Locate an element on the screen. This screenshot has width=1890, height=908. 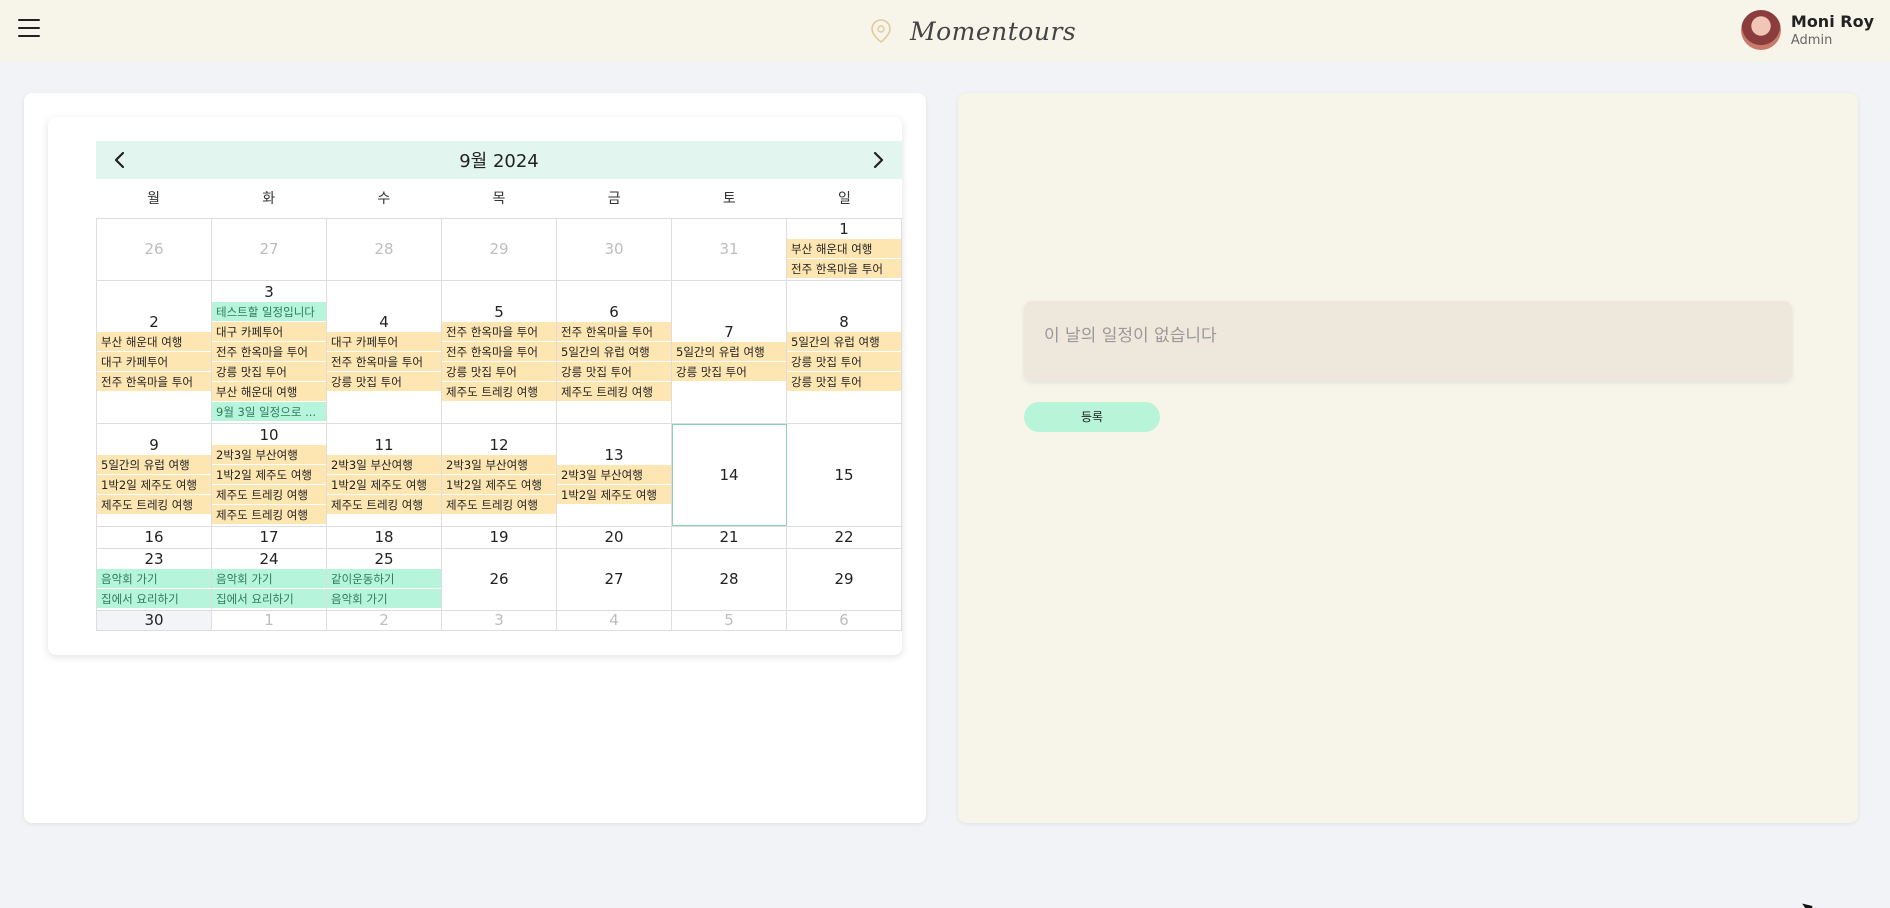
calendar-day-cell: 2 부산 해운대 여행 대구 카페투어 전주 한옥마을 투어 is located at coordinates (154, 352).